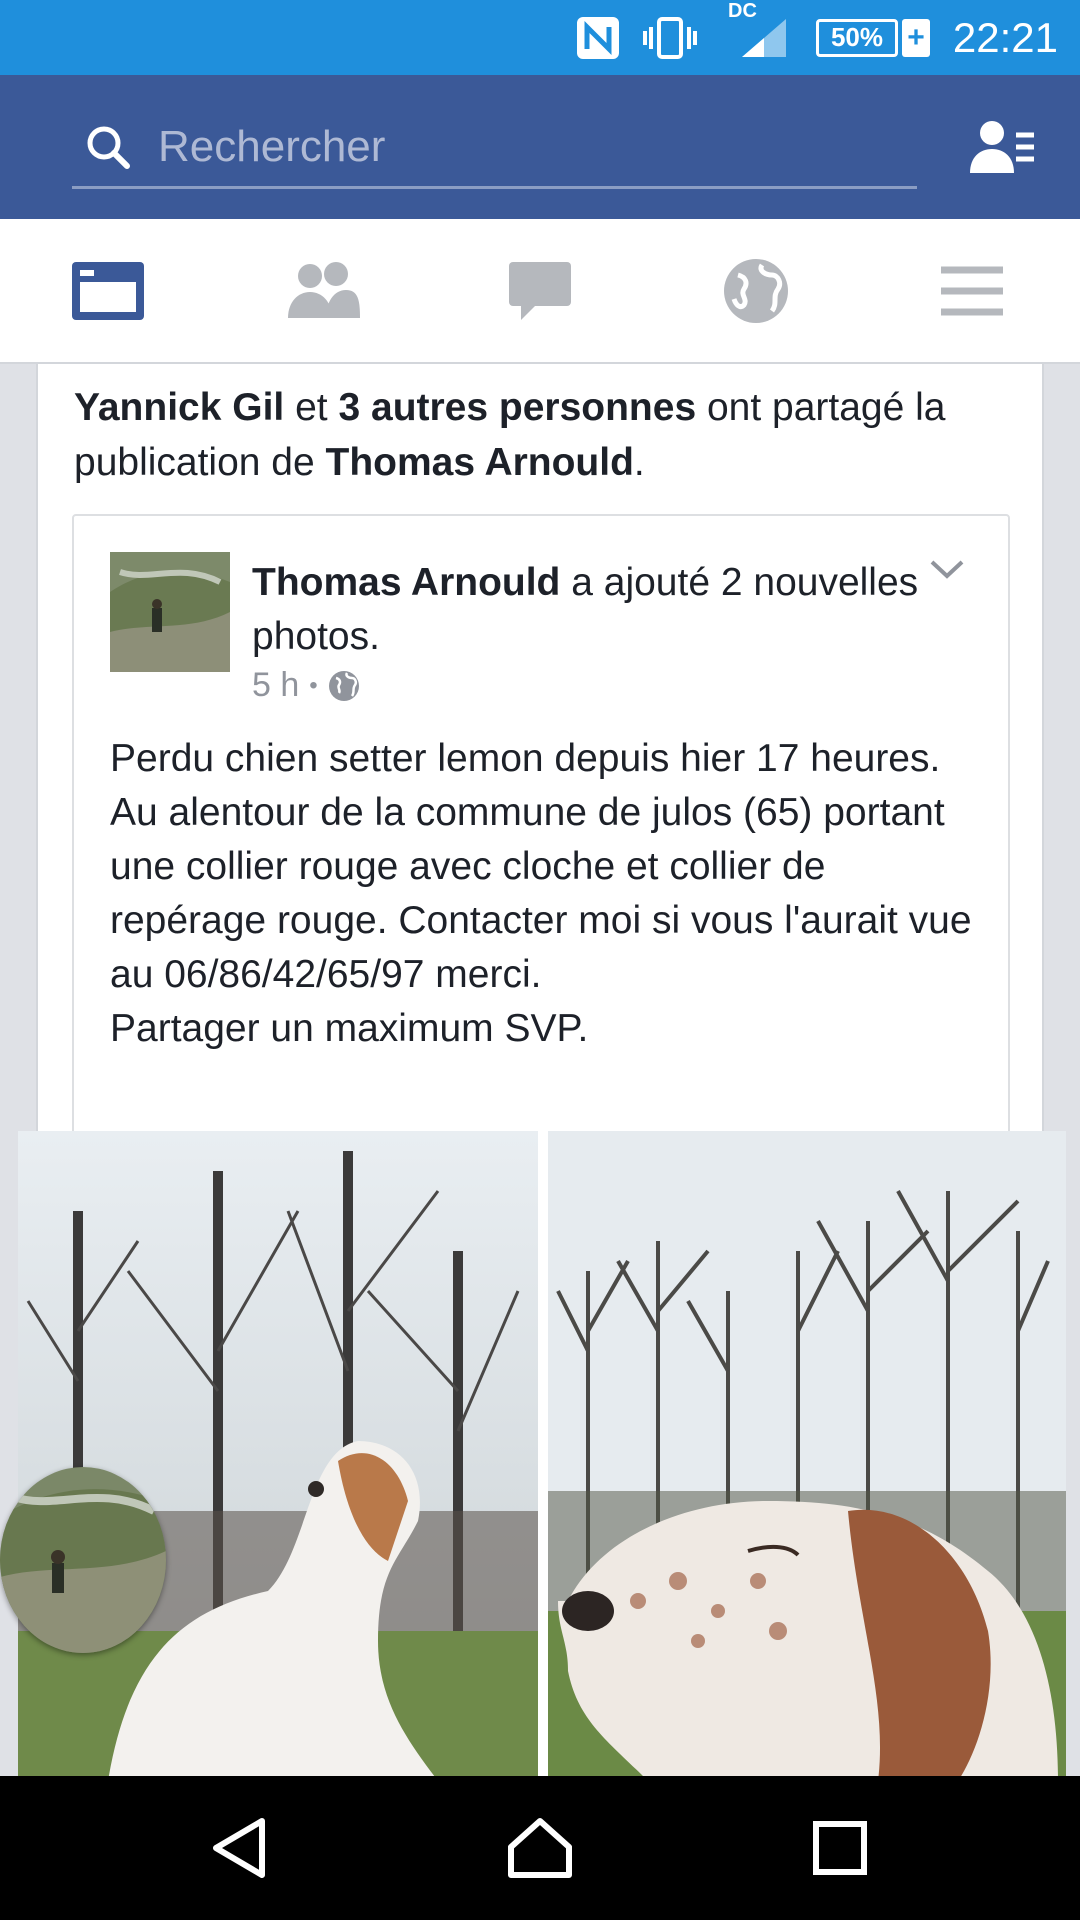 The image size is (1080, 1920). Describe the element at coordinates (1005, 37) in the screenshot. I see `clock: 22:21` at that location.